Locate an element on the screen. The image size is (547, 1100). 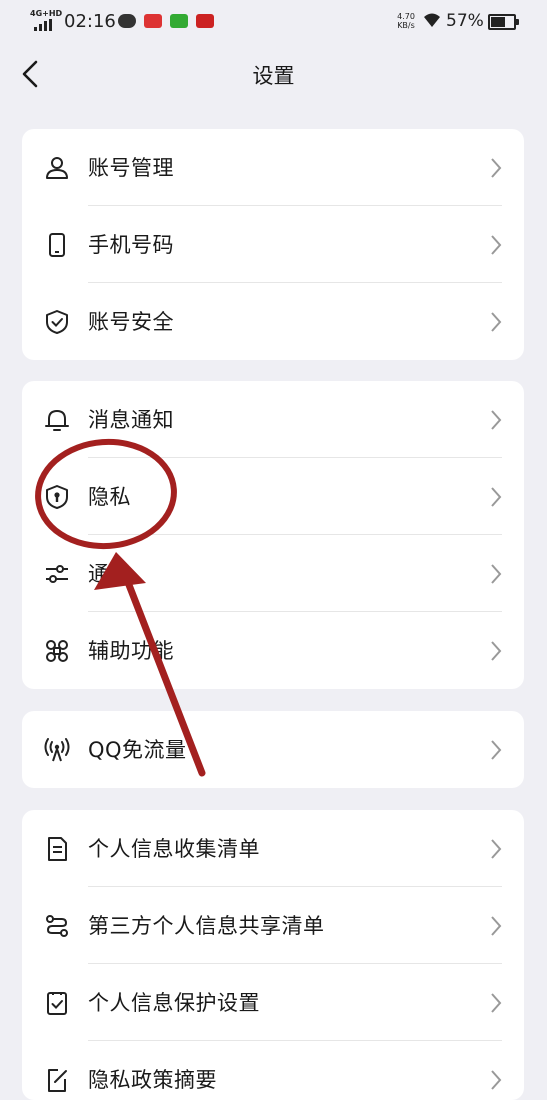
settings-item-label: 消息通知 is located at coordinates (131, 420).